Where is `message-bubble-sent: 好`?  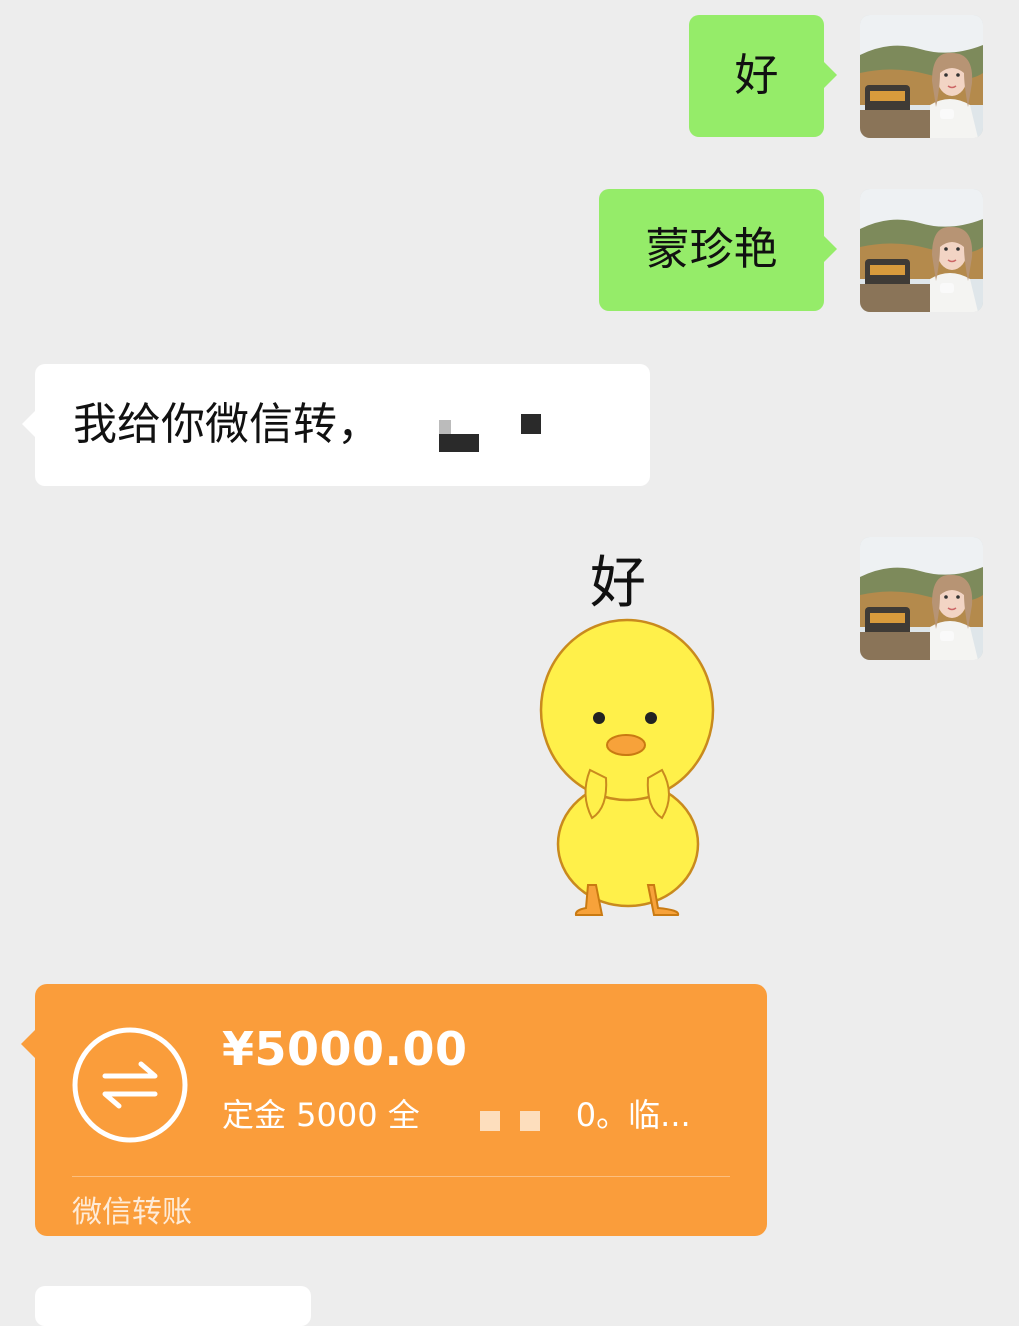 message-bubble-sent: 好 is located at coordinates (763, 76).